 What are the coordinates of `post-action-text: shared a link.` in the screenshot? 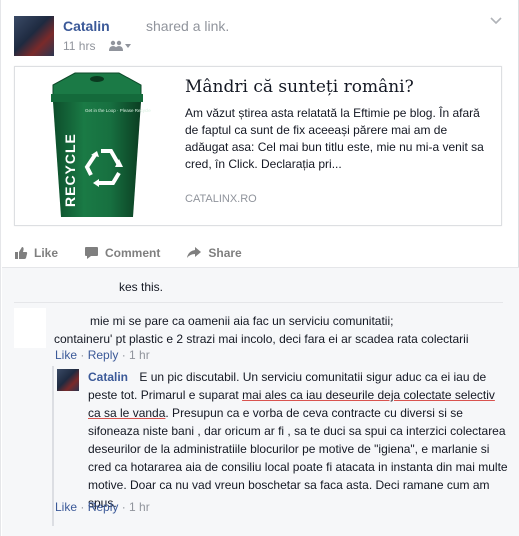 It's located at (188, 26).